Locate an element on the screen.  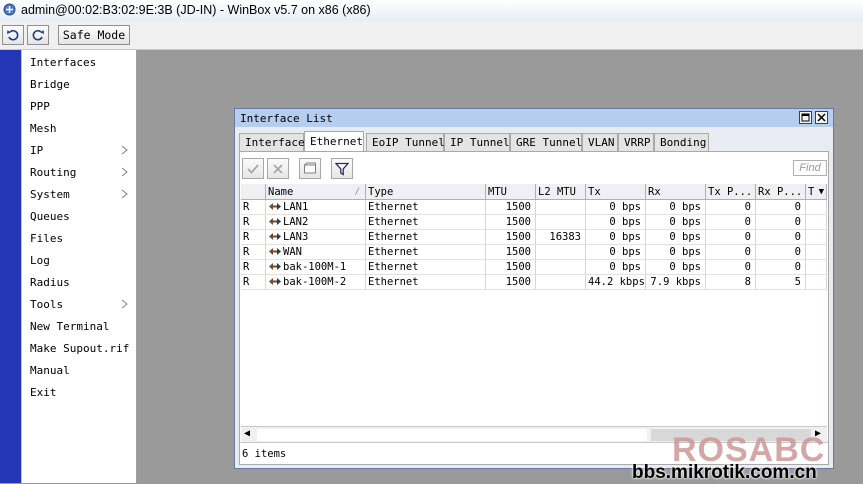
close-icon is located at coordinates (821, 117).